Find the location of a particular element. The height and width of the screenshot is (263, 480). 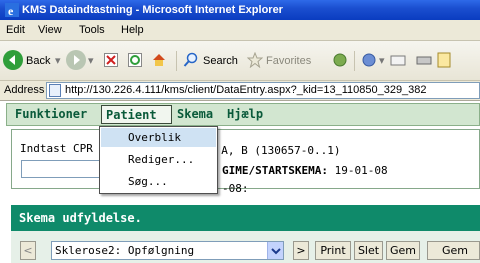

menu-skema: Skema is located at coordinates (195, 114).